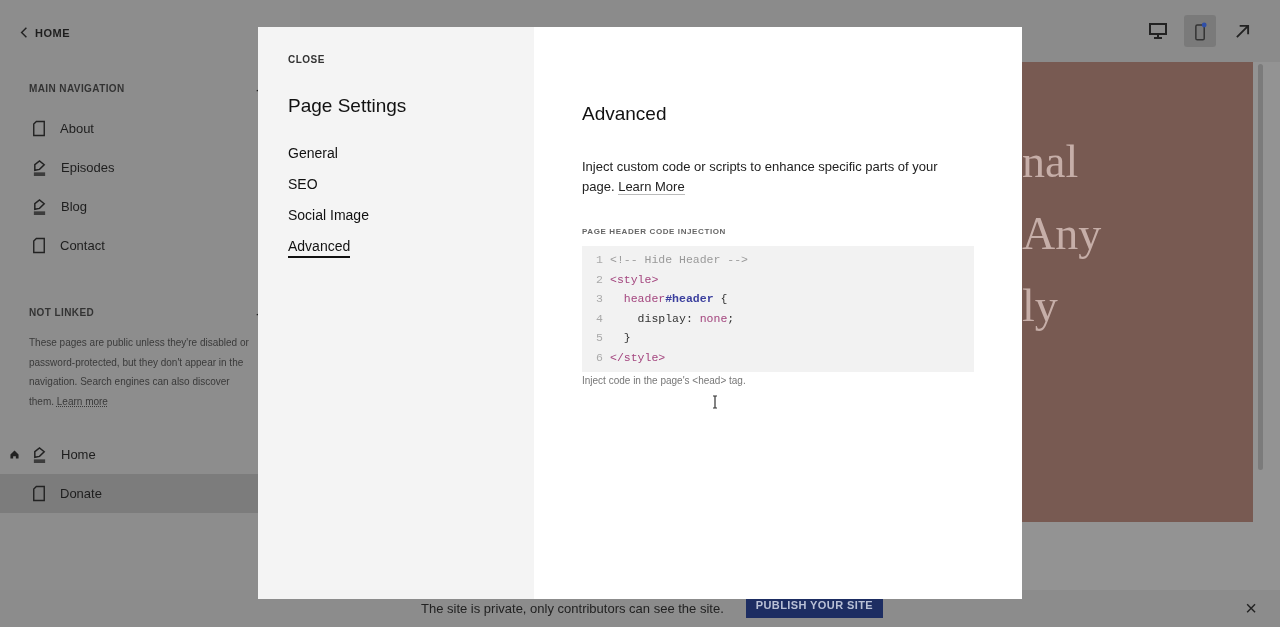 The image size is (1280, 627). I want to click on learn-more-link: Learn More, so click(651, 187).